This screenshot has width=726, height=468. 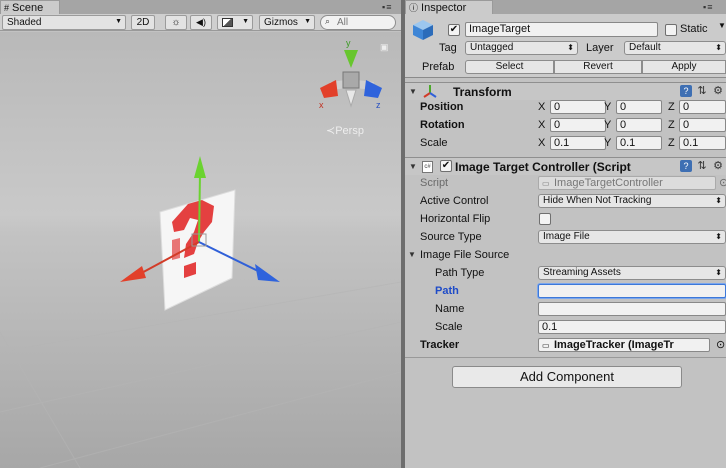 I want to click on image-target-quad, so click(x=197, y=250).